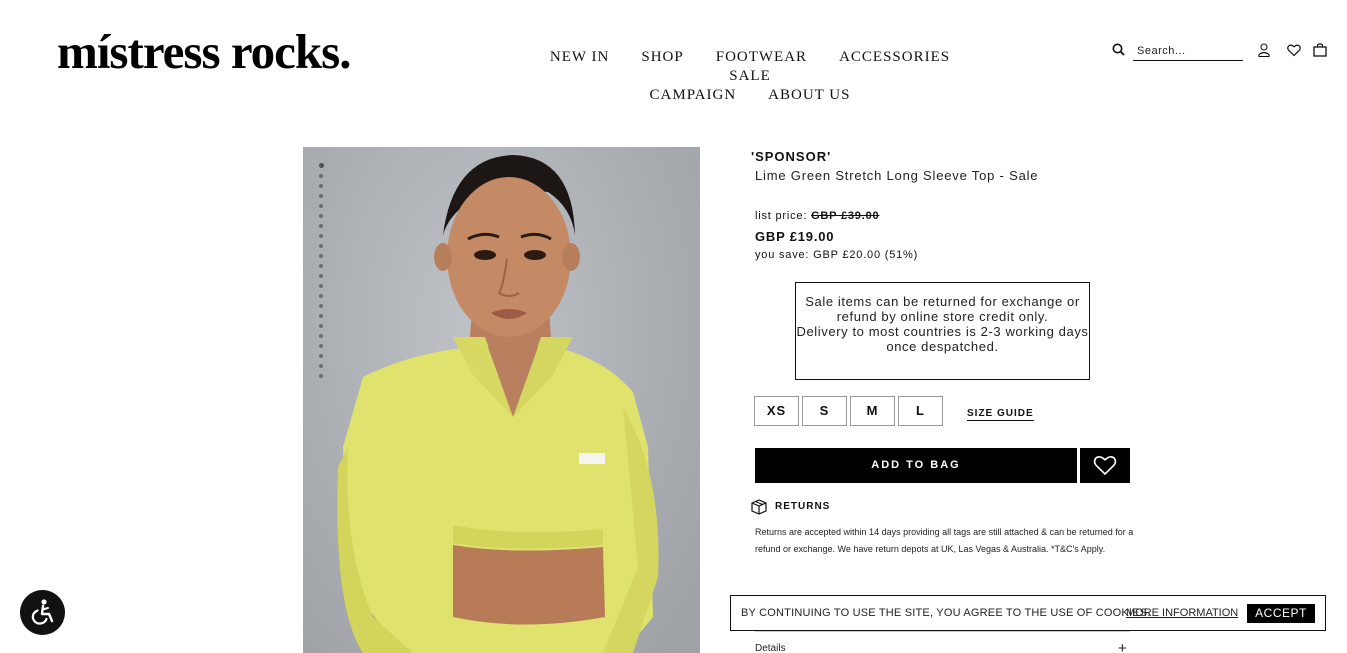 This screenshot has height=653, width=1347. I want to click on size-s-button: S, so click(824, 411).